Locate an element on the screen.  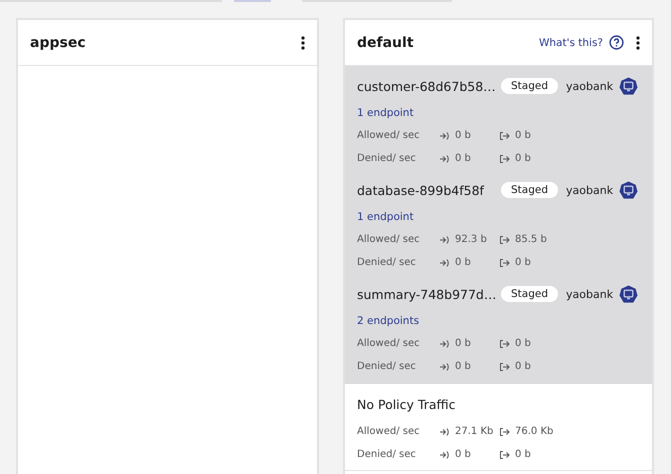
no-policy-title: No Policy Traffic is located at coordinates (406, 404).